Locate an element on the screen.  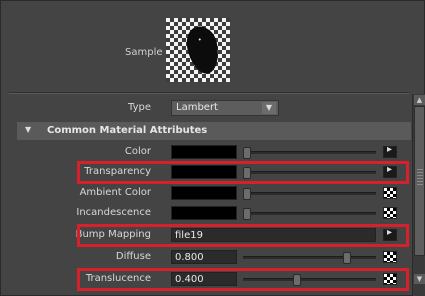
incandescence-label: Incandescence is located at coordinates (113, 212).